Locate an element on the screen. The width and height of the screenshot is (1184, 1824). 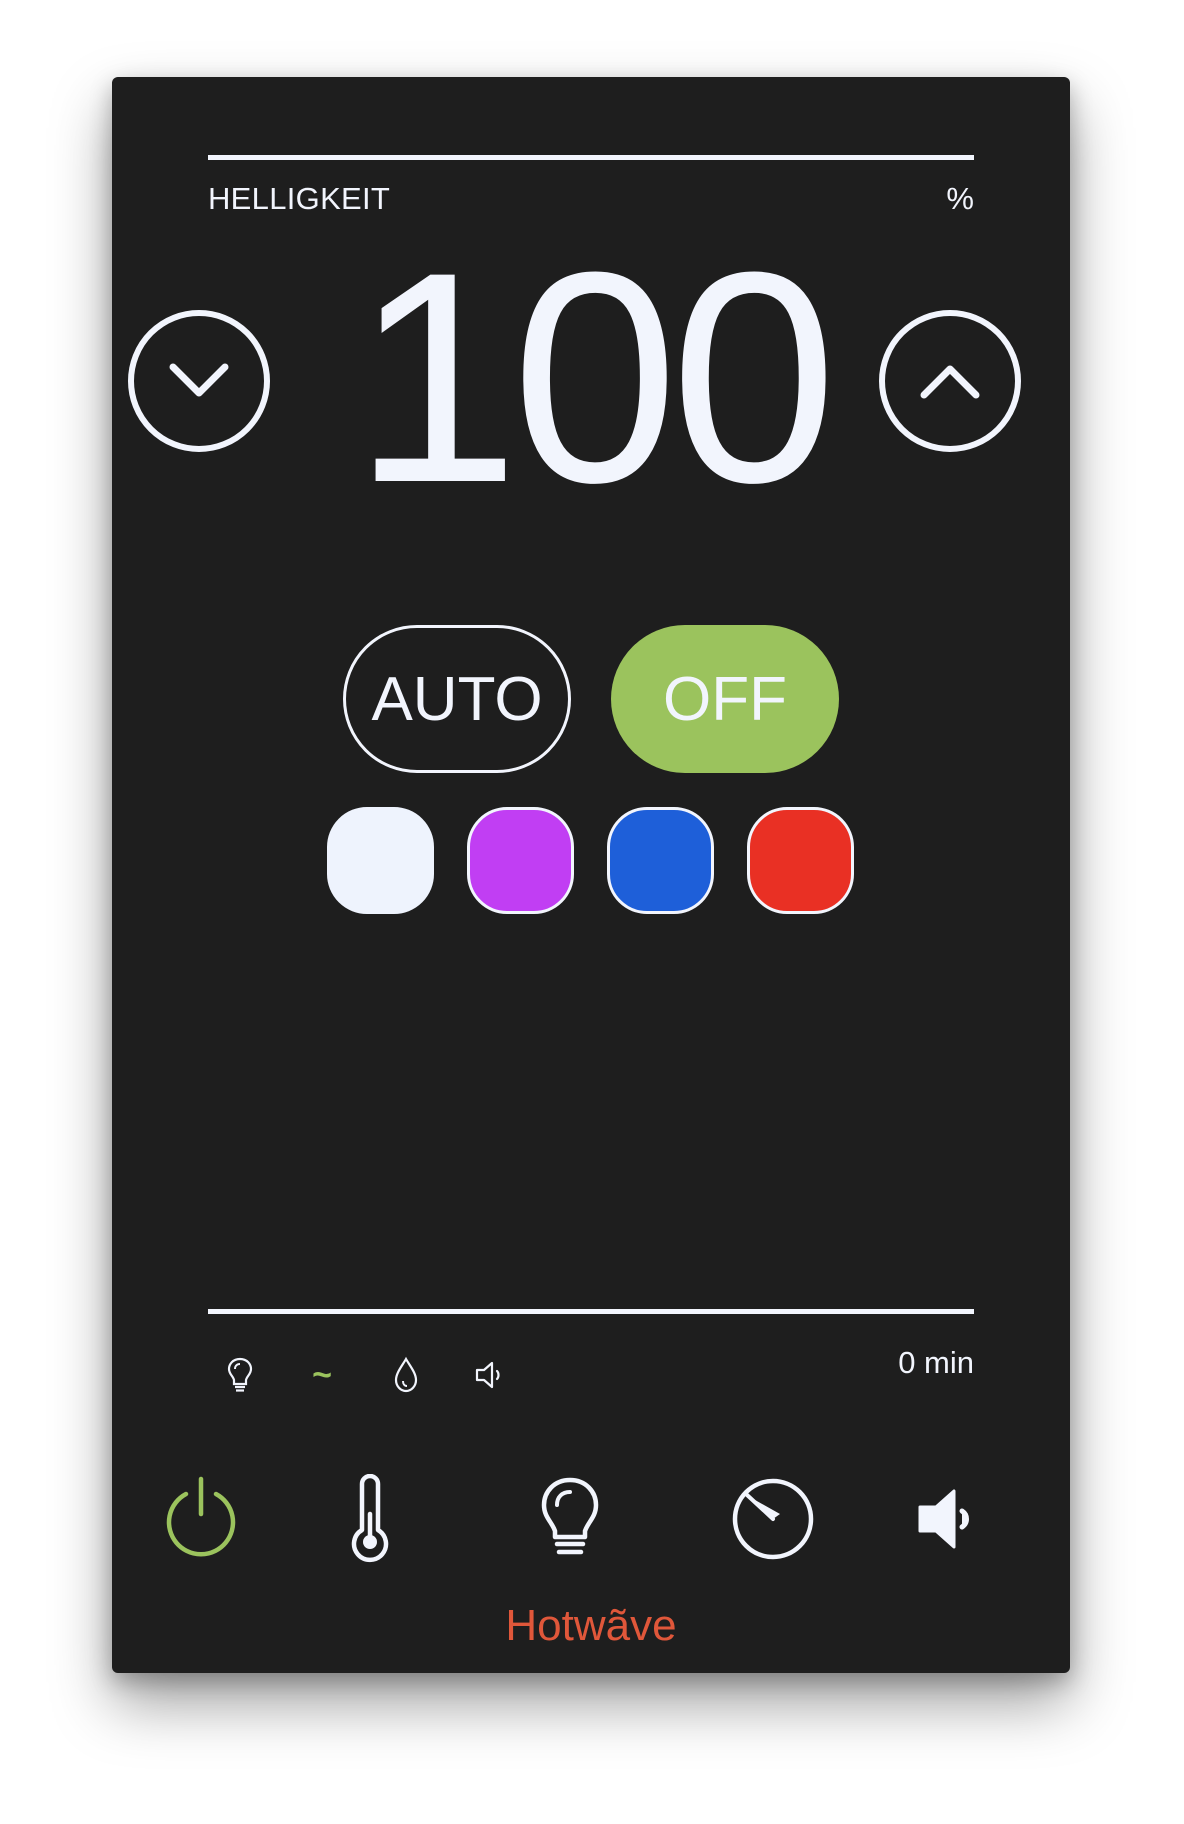
timer-readout: 0 min is located at coordinates (936, 1362).